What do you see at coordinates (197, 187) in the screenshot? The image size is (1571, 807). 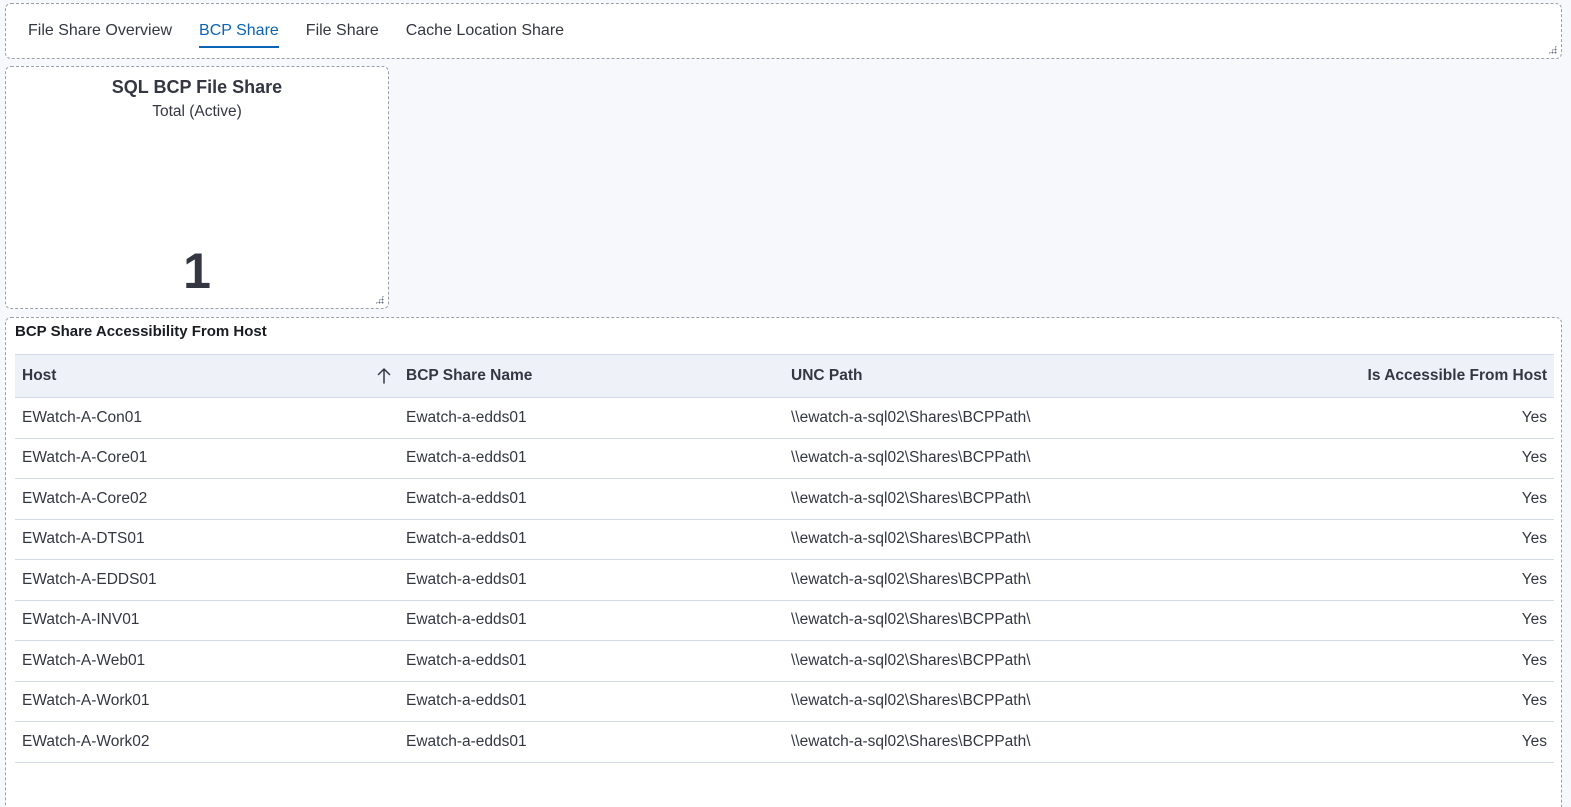 I see `metric-panel: SQL BCP File Share Total (Active) 1` at bounding box center [197, 187].